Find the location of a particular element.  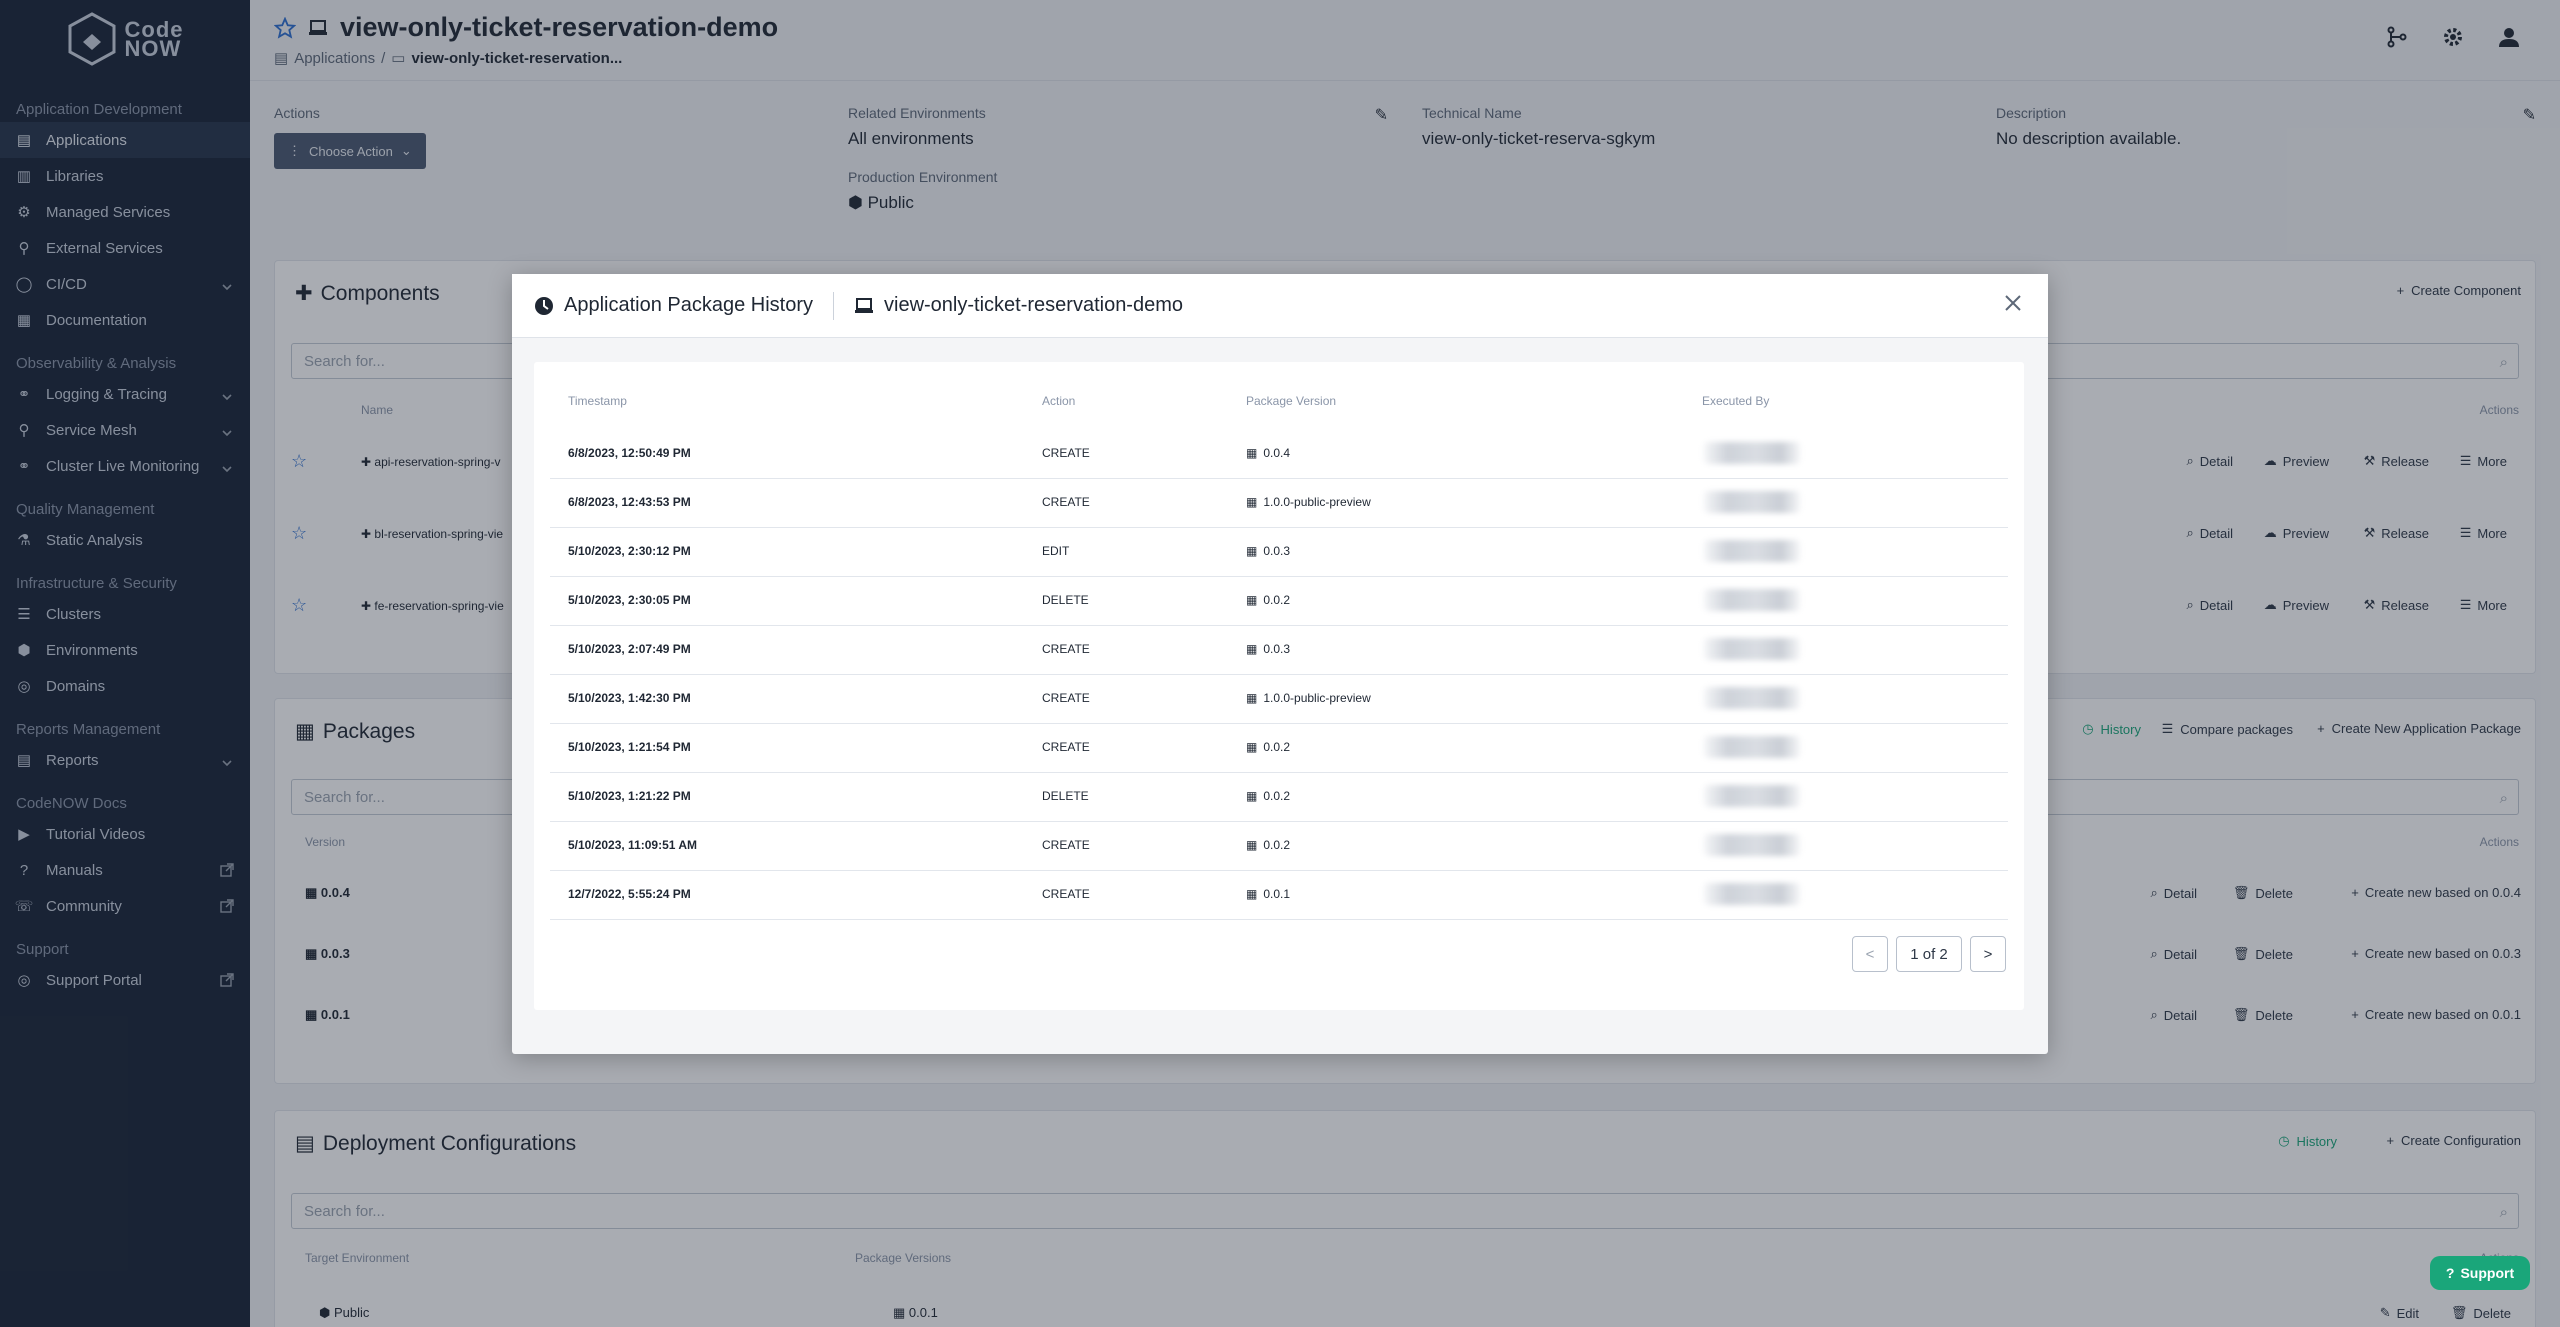

history-timestamp: 6/8/2023, 12:43:53 PM is located at coordinates (629, 502).